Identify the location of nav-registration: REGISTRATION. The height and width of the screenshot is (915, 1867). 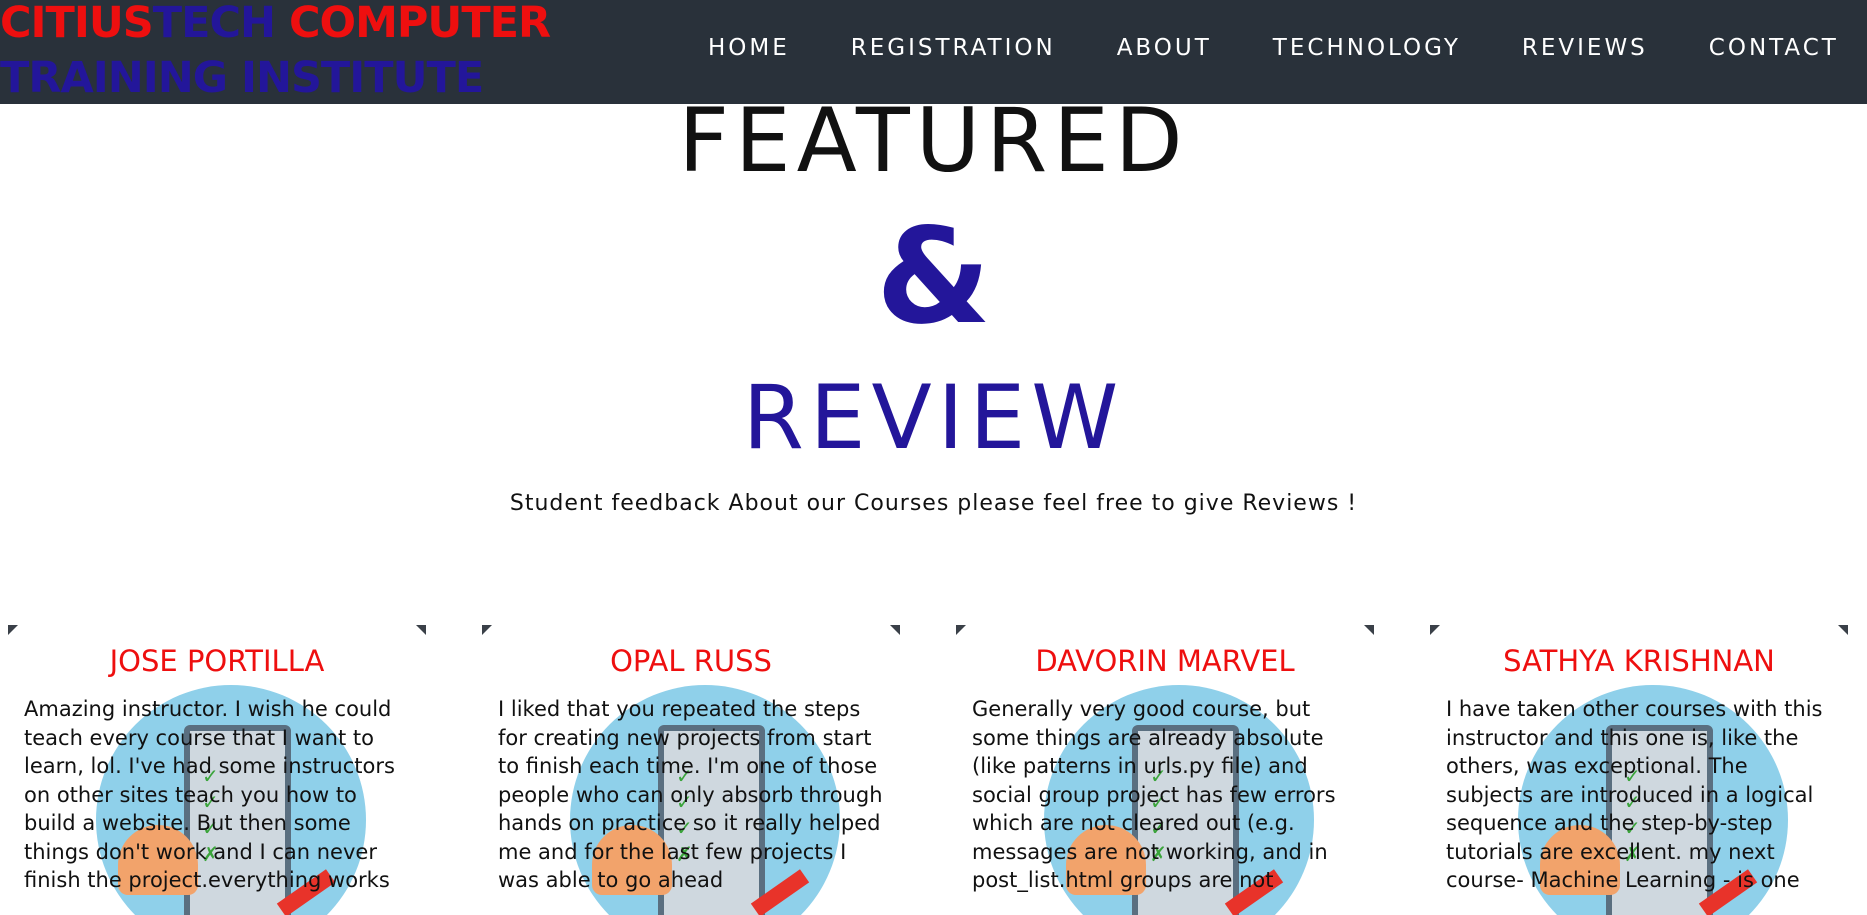
(953, 48).